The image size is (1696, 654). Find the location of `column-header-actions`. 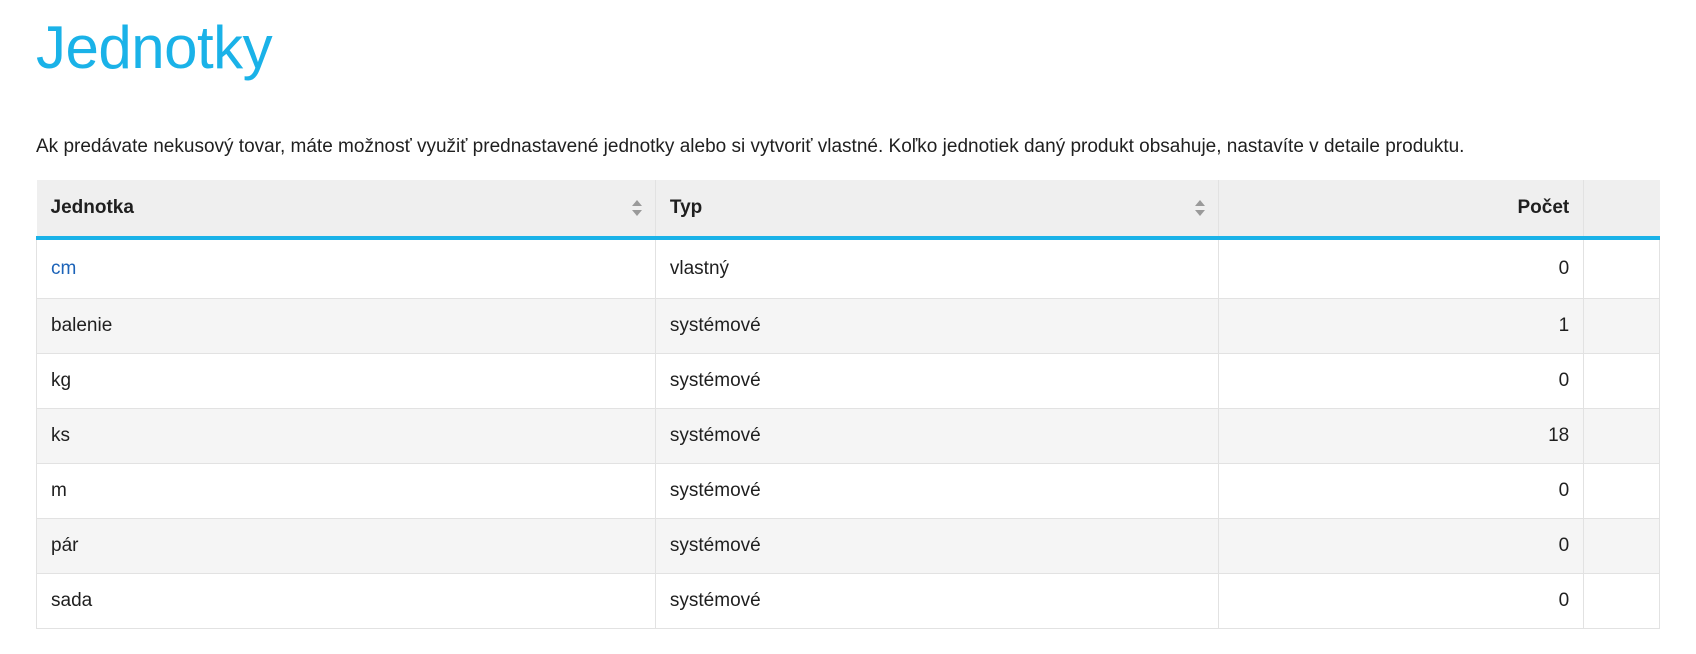

column-header-actions is located at coordinates (1621, 210).